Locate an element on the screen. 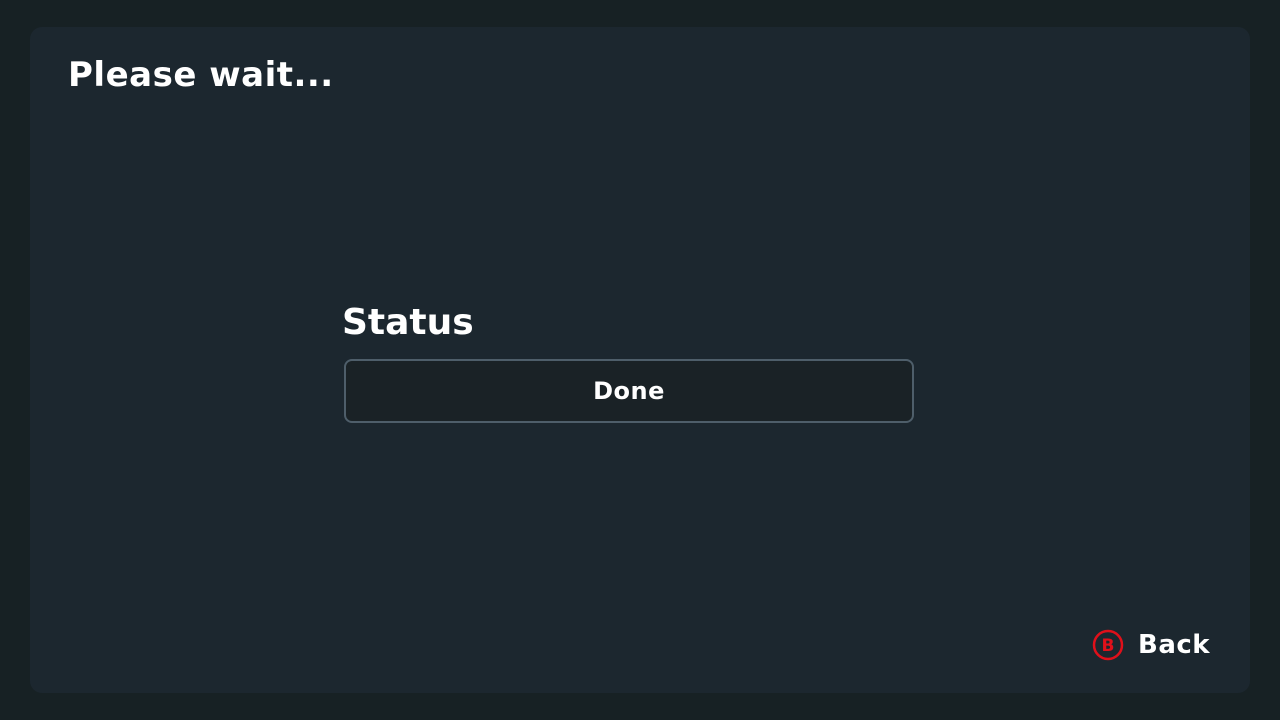 The height and width of the screenshot is (720, 1280). status-field: Done is located at coordinates (629, 391).